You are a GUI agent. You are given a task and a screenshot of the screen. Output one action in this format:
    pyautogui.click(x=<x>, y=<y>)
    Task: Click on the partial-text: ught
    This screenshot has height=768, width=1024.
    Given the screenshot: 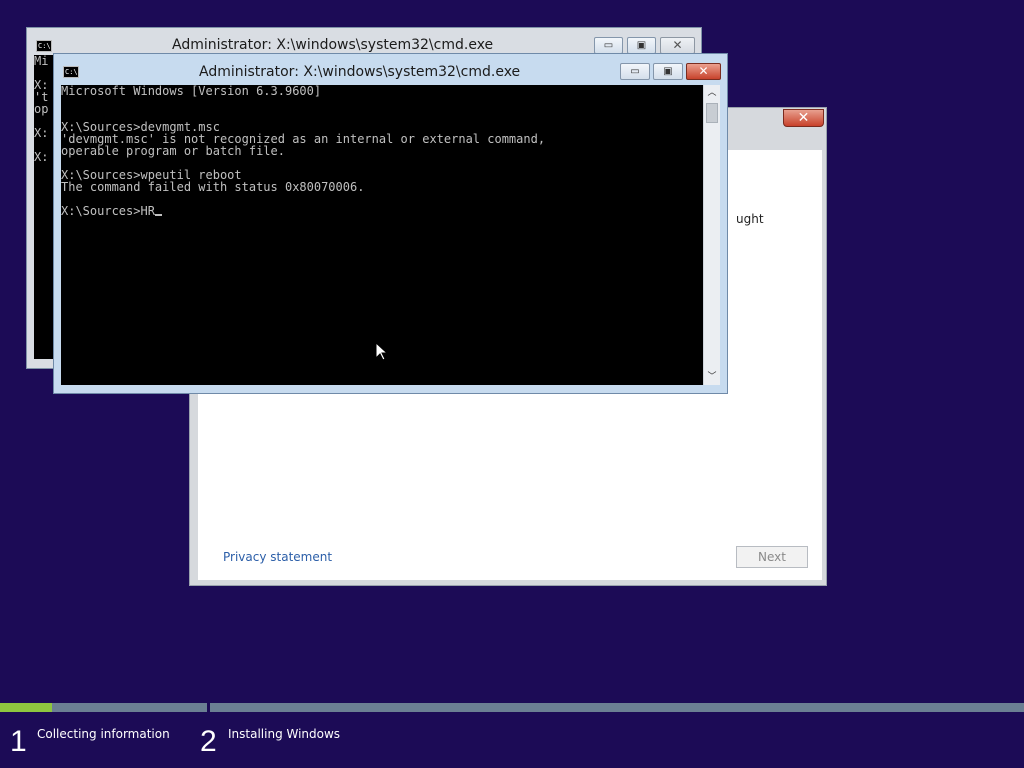 What is the action you would take?
    pyautogui.click(x=750, y=219)
    